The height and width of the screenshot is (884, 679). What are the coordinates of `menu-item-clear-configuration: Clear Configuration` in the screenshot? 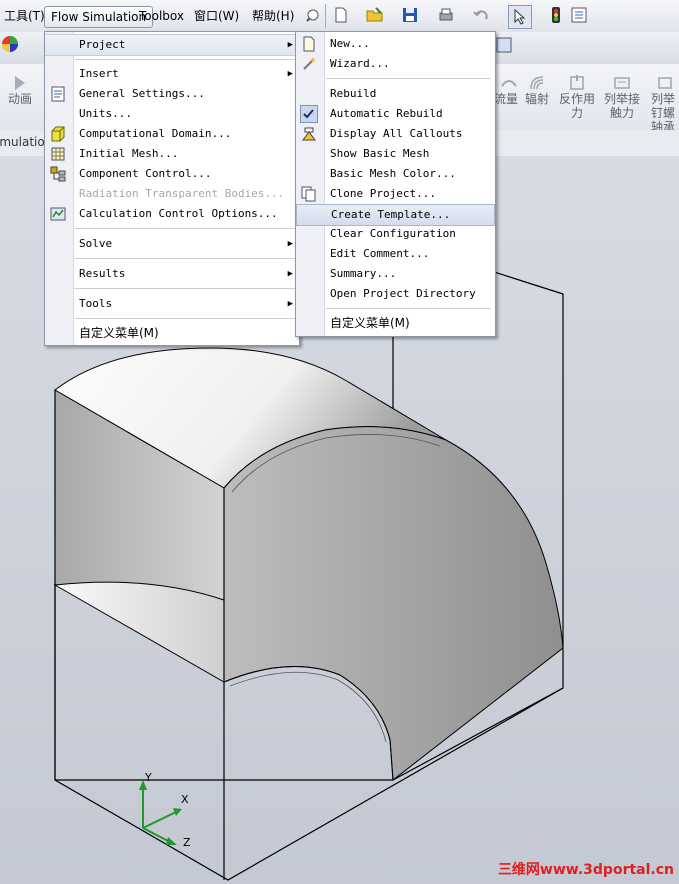 It's located at (395, 234).